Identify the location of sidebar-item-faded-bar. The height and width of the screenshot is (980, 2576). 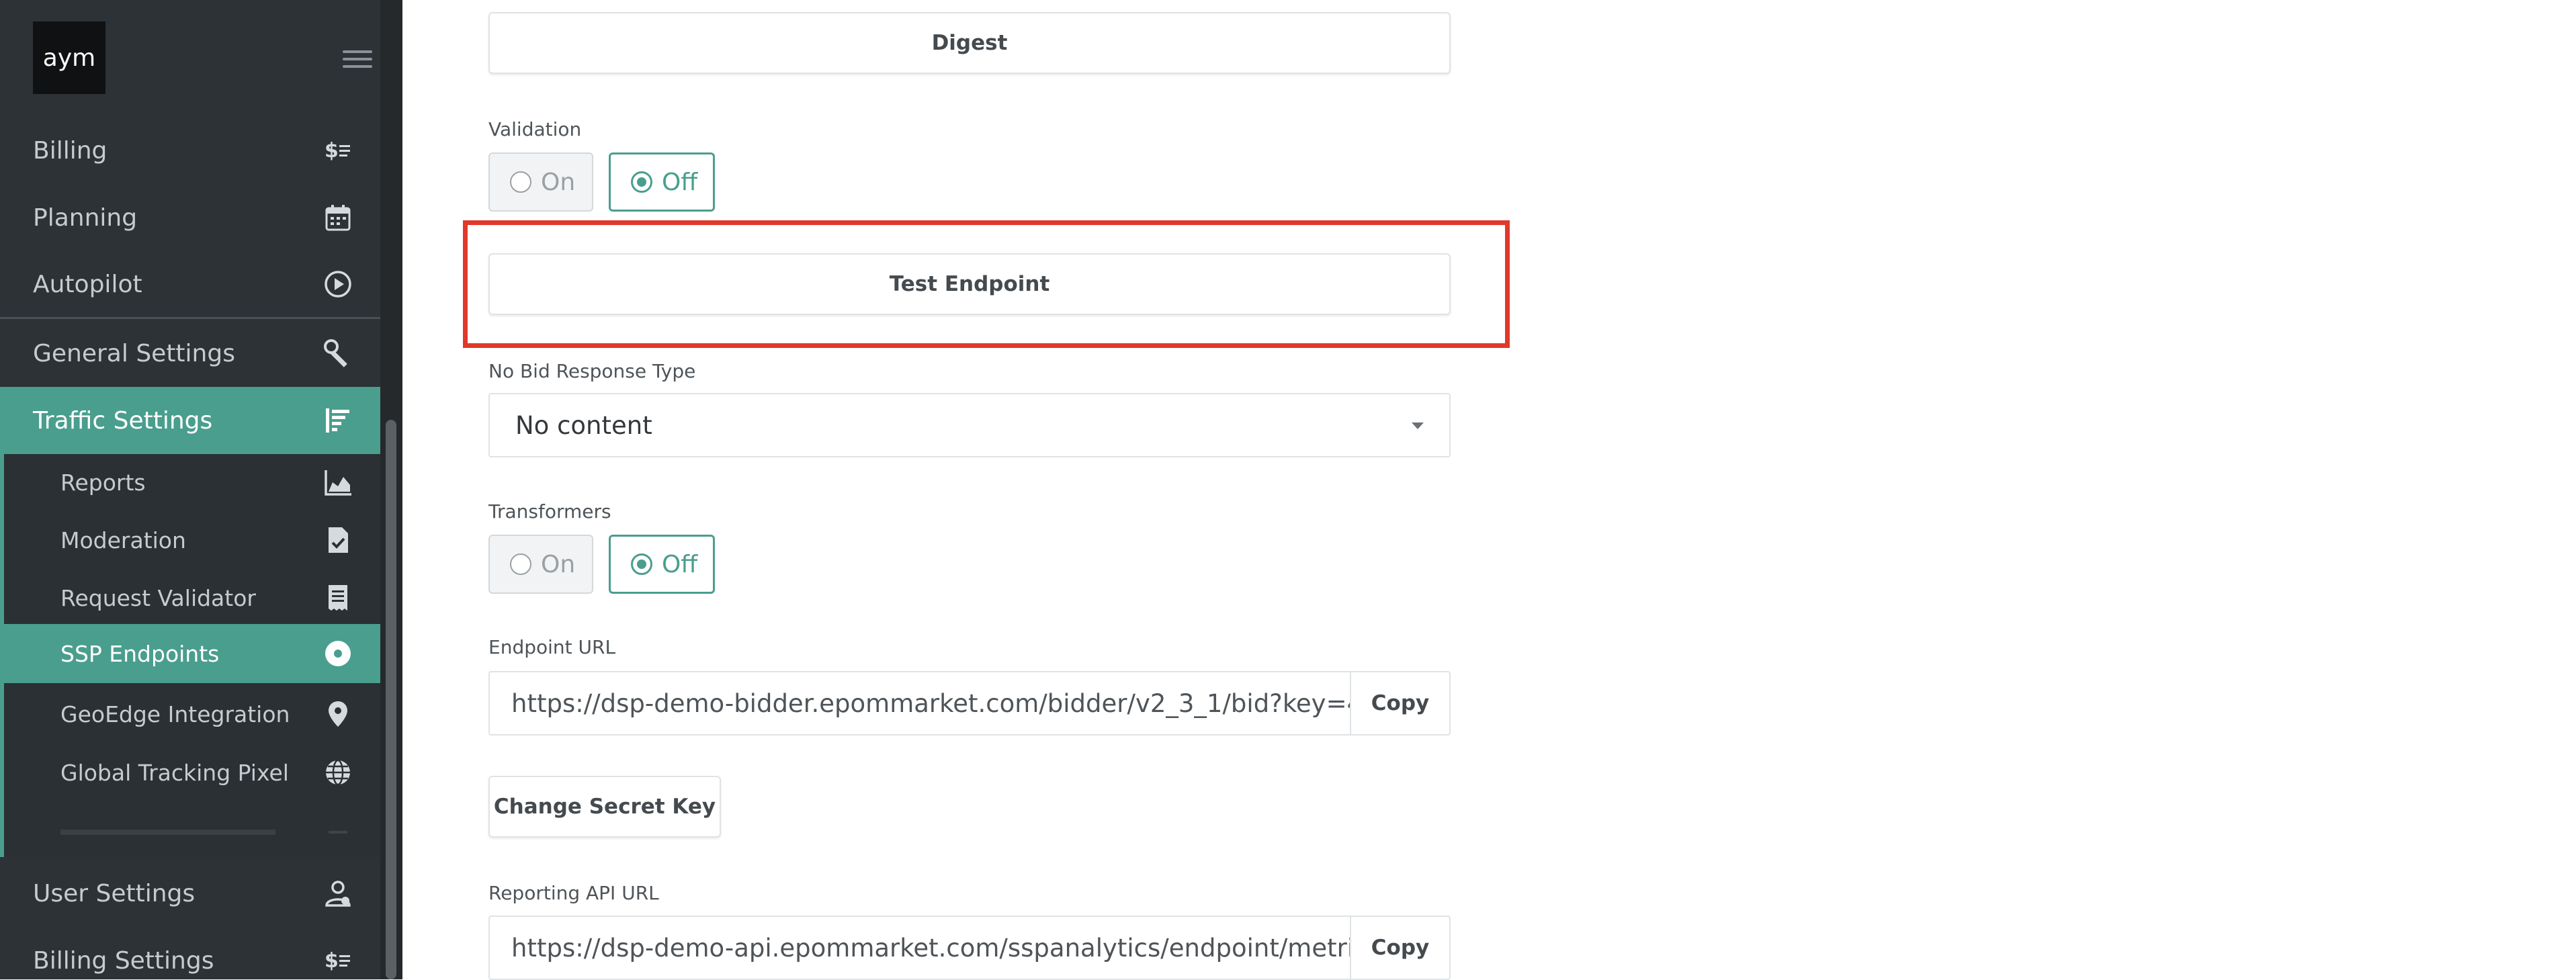
(167, 832).